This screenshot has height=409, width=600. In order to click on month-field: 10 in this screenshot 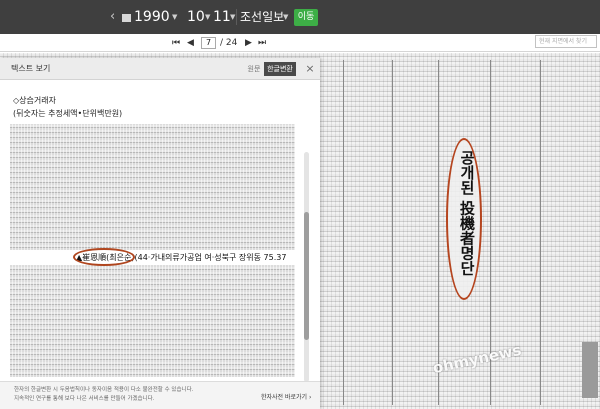, I will do `click(196, 17)`.